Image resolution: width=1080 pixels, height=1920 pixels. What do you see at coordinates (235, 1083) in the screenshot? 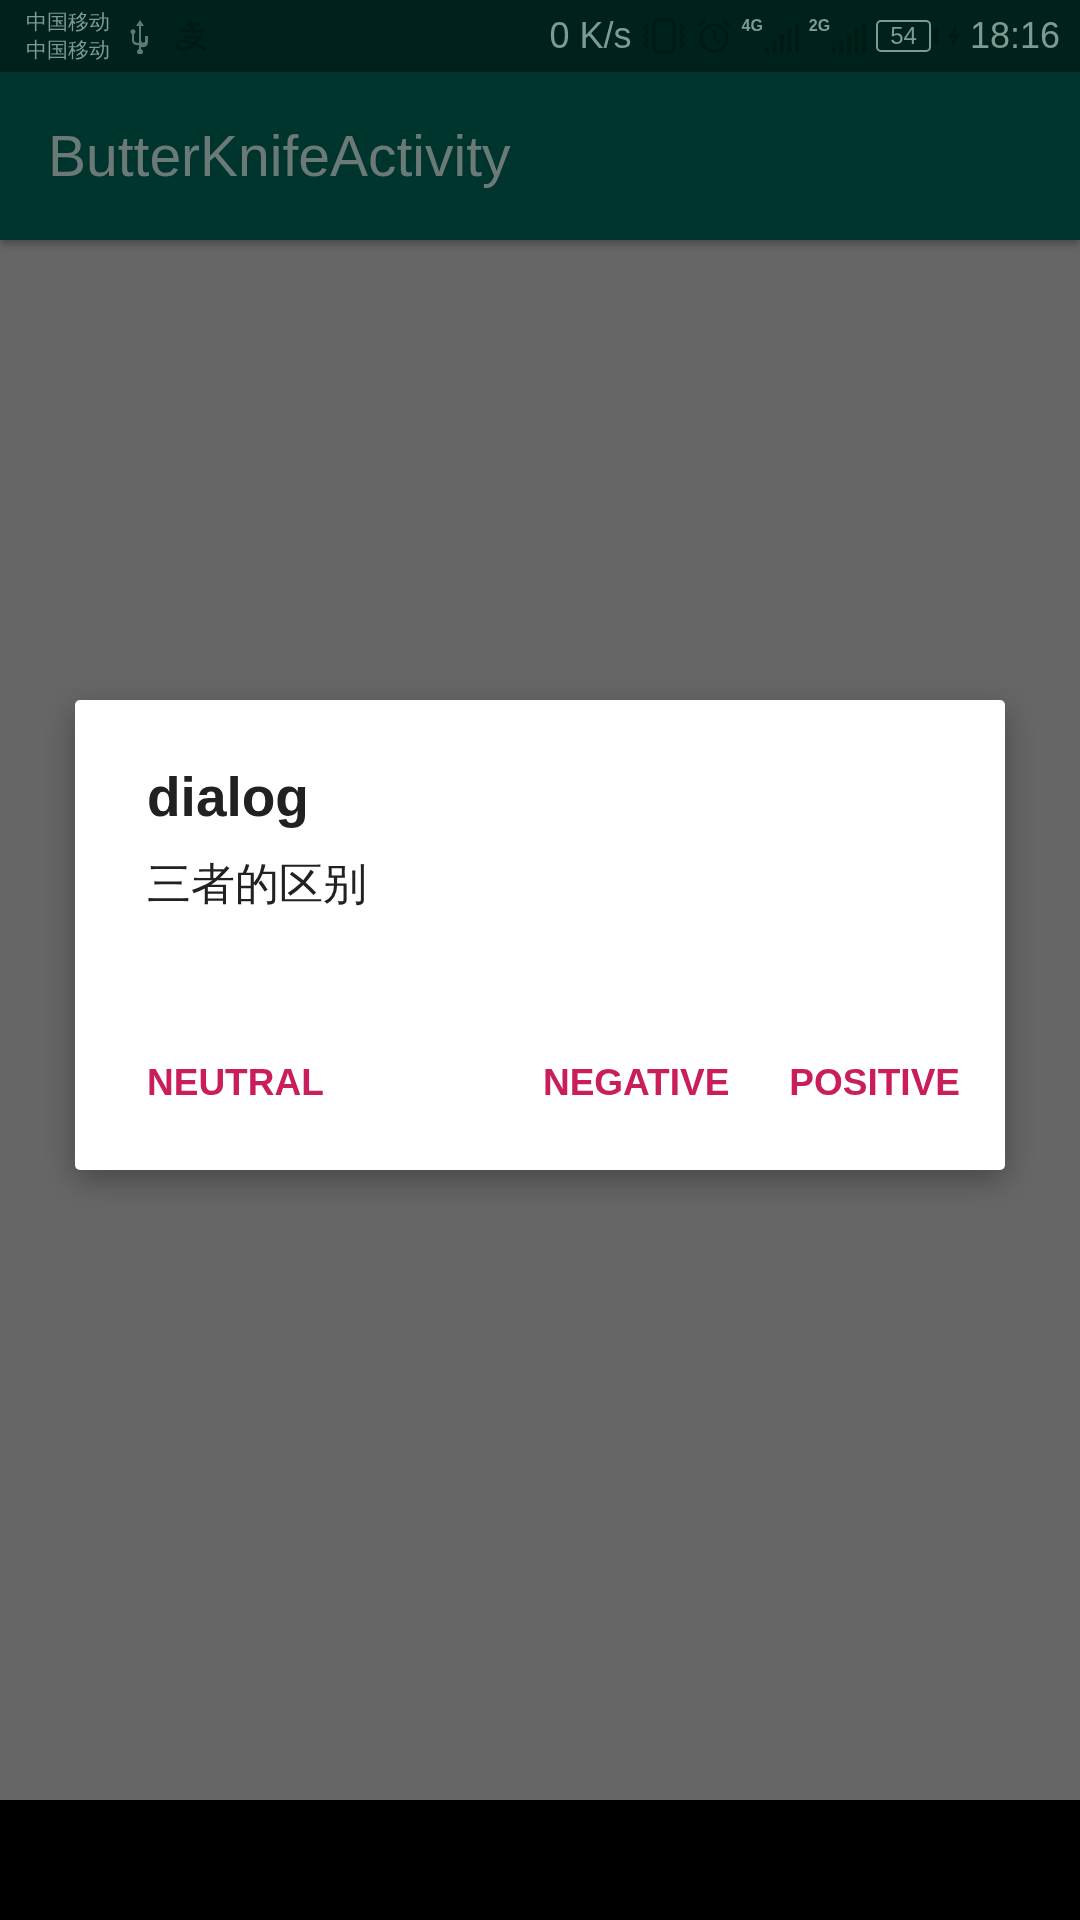
I see `neutral-button: NEUTRAL` at bounding box center [235, 1083].